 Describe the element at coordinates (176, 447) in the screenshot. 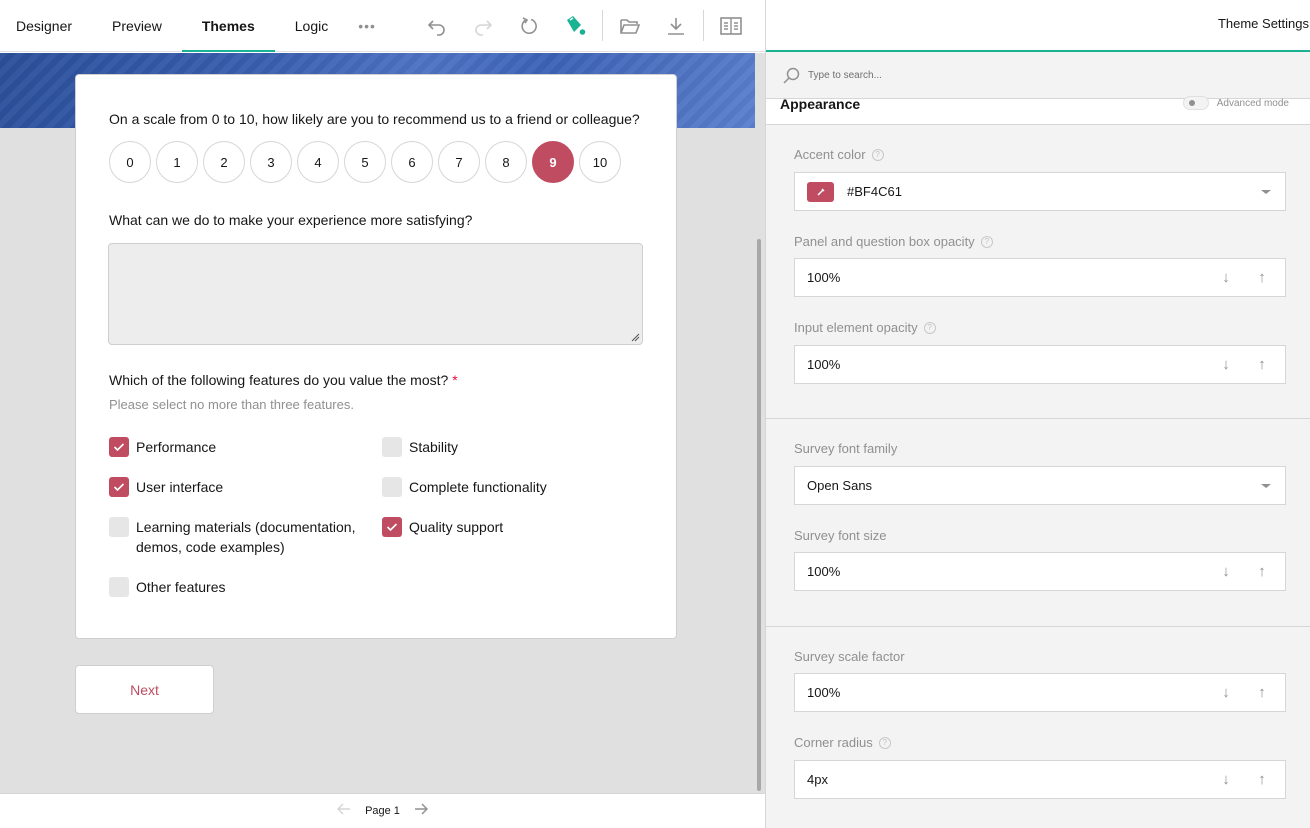

I see `checkbox-label: Performance` at that location.